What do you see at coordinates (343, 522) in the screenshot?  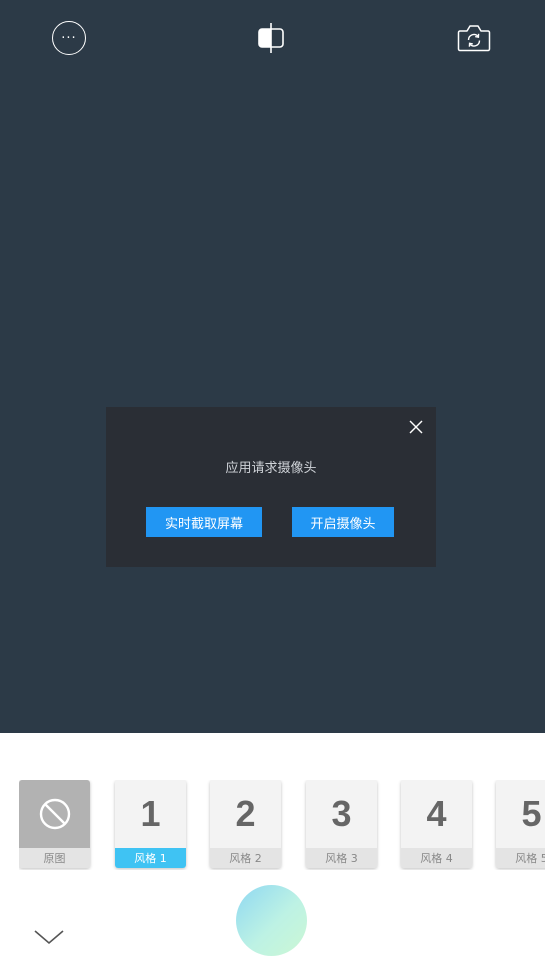 I see `open-camera-button: 开启摄像头` at bounding box center [343, 522].